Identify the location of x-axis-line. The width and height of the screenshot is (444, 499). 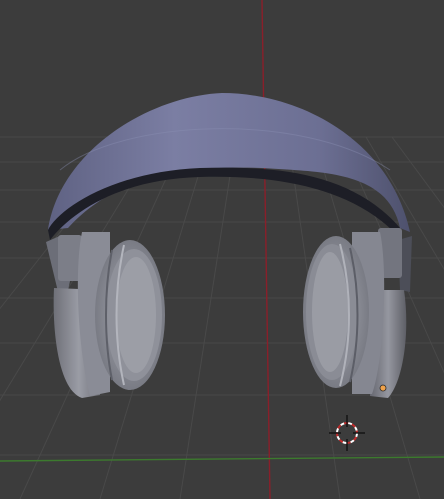
(222, 459).